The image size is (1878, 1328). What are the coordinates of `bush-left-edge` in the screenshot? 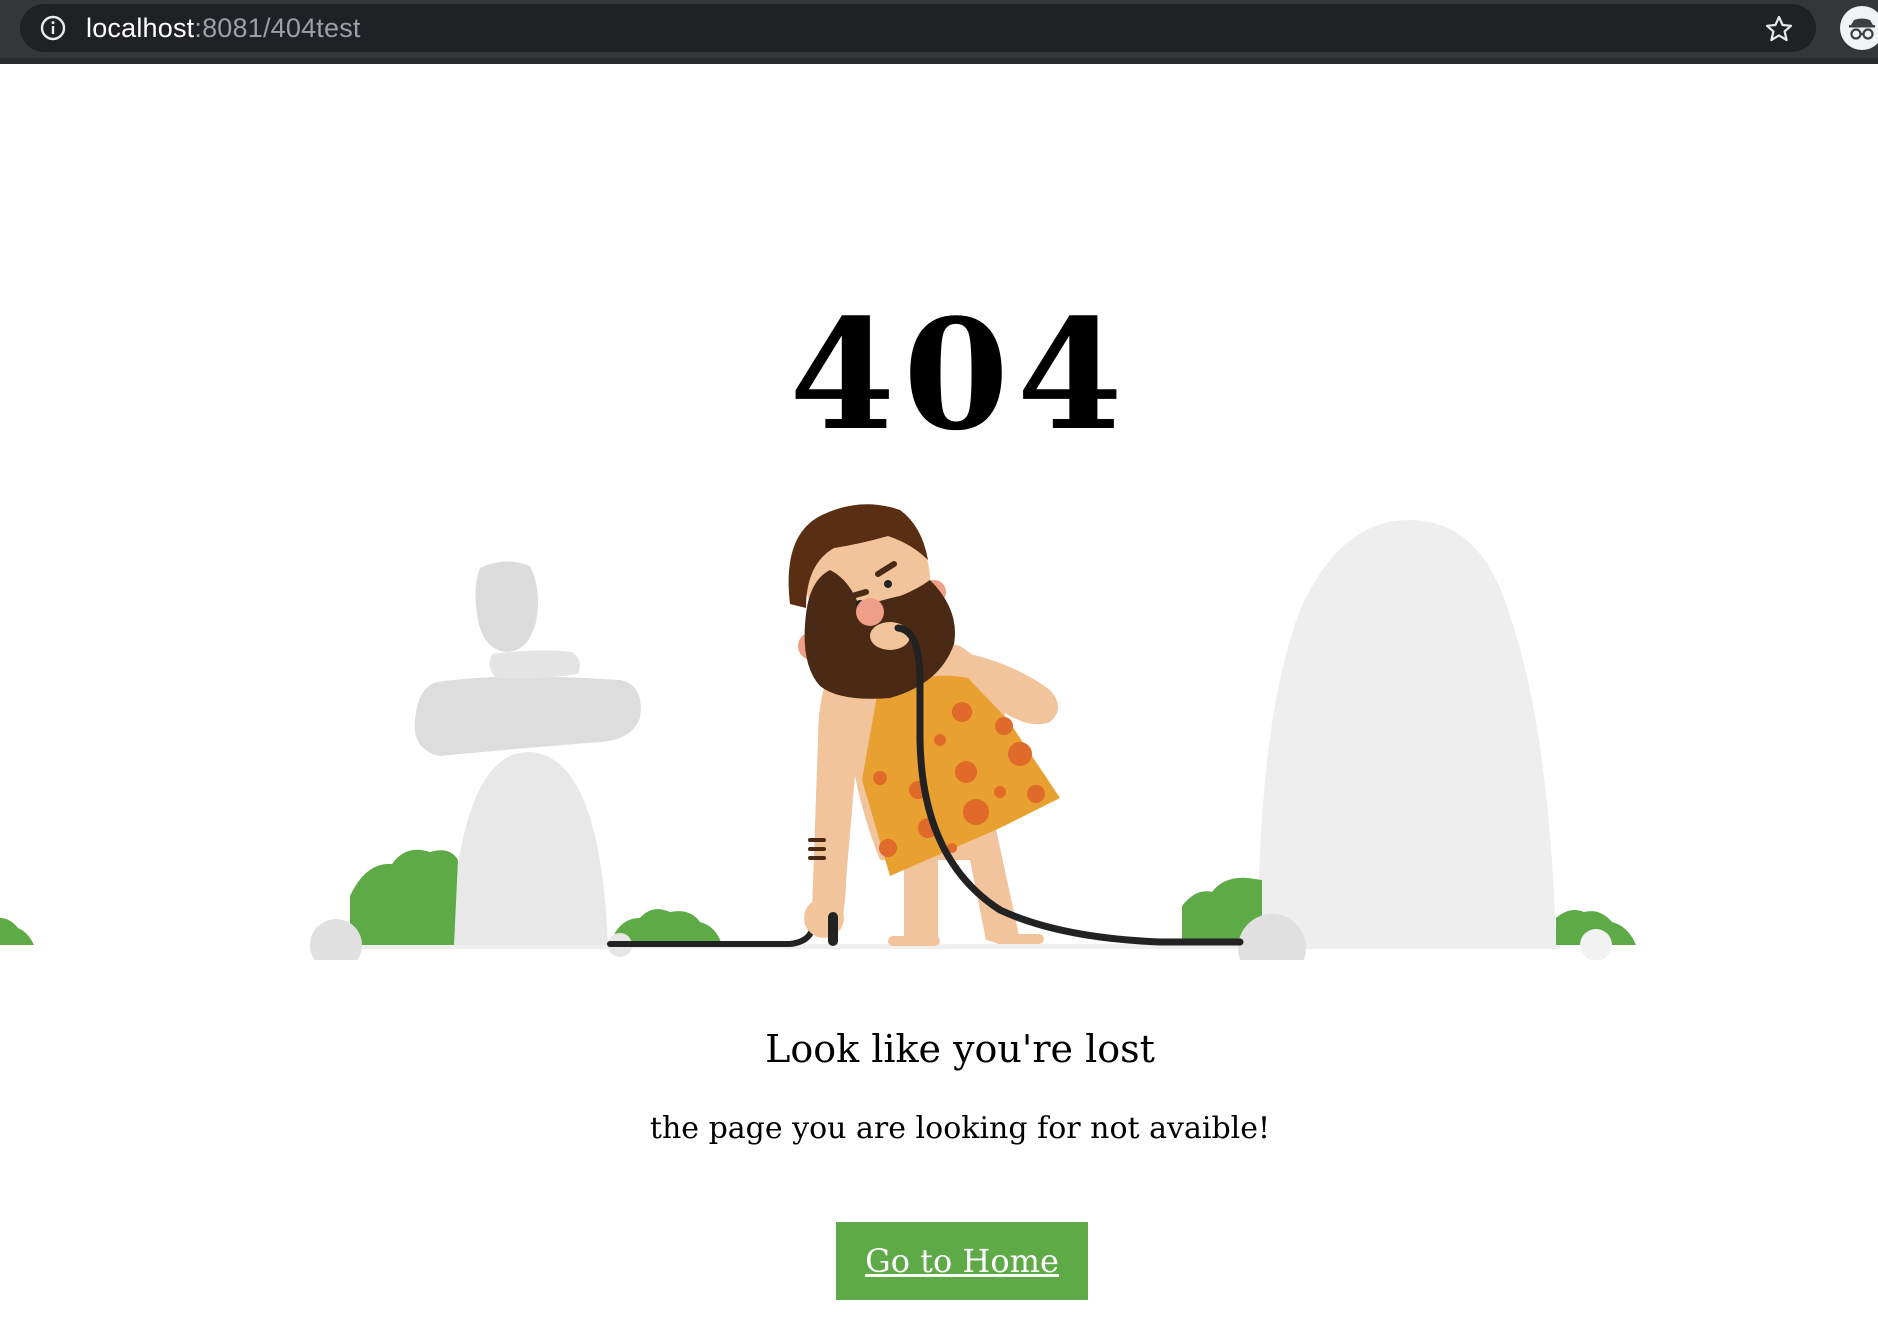 It's located at (17, 931).